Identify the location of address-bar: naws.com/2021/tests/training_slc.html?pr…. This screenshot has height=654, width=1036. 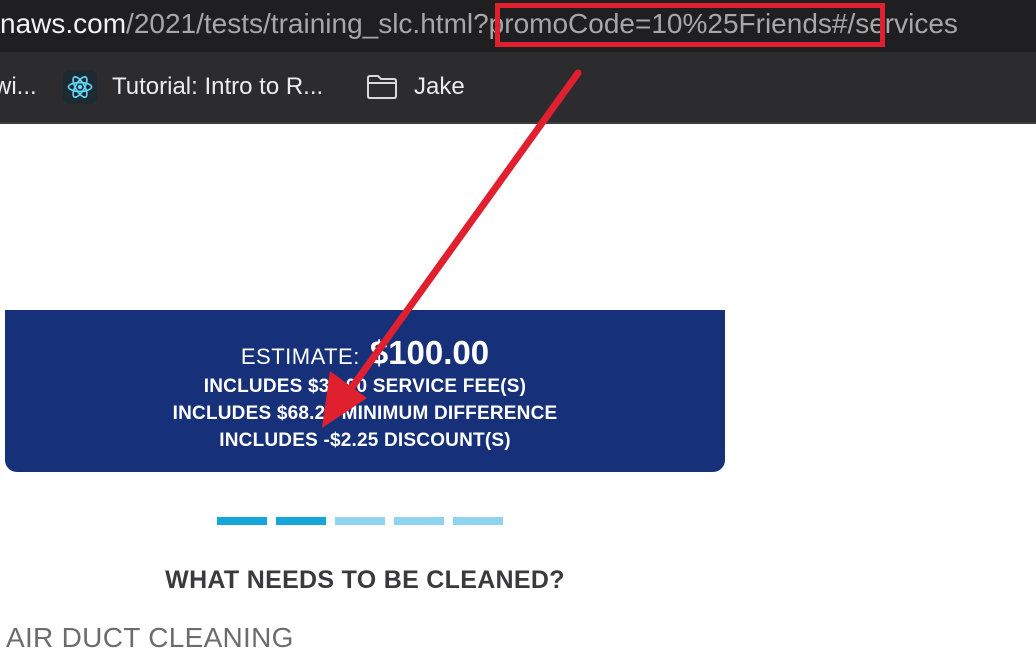
(518, 26).